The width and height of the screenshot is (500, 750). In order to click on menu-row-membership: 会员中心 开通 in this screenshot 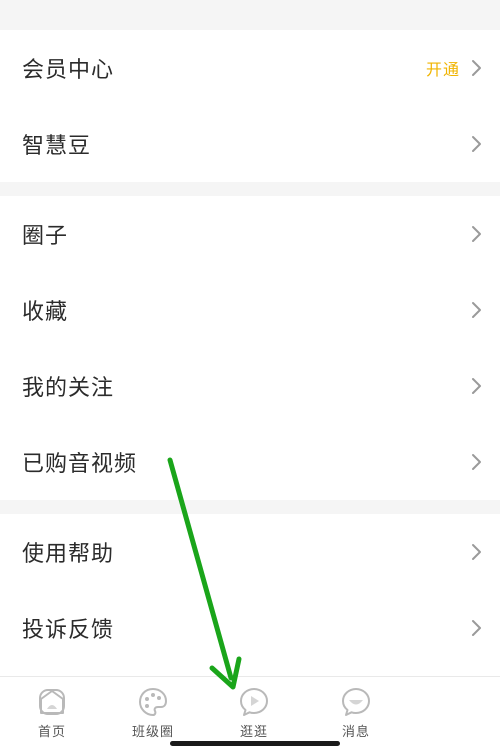, I will do `click(250, 68)`.